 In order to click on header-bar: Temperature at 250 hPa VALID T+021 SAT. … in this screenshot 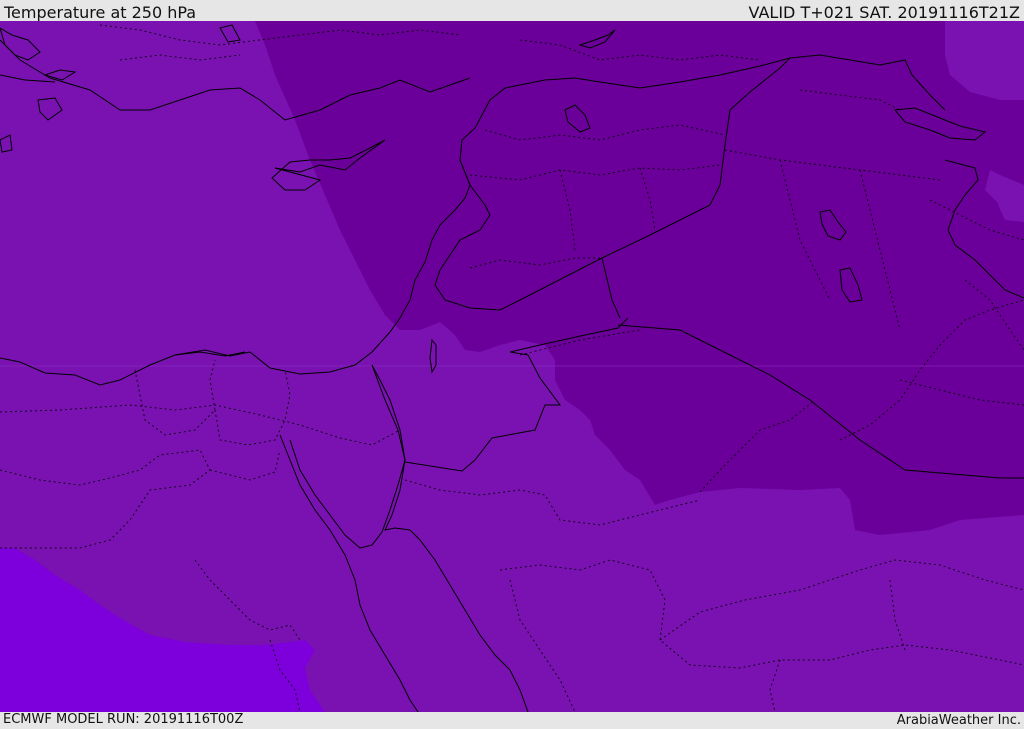, I will do `click(512, 11)`.